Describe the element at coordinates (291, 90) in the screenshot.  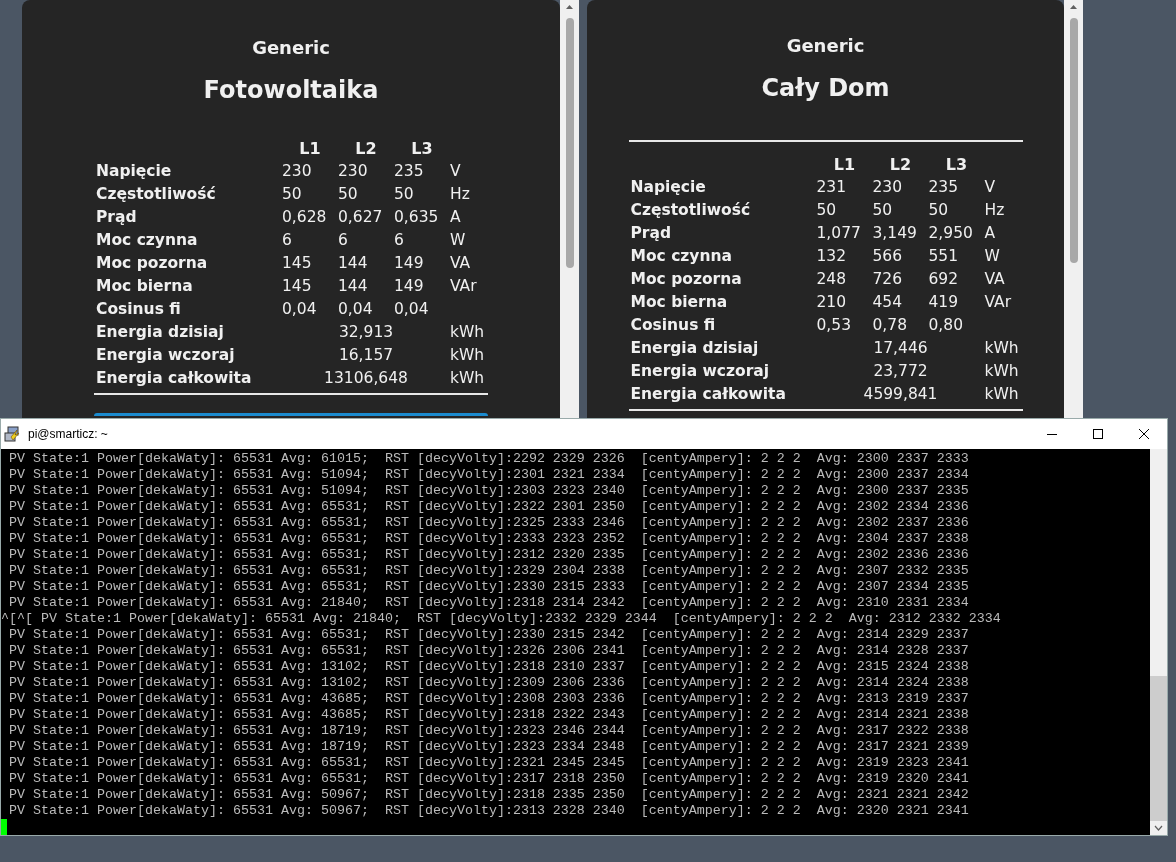
I see `panel-title: Fotowoltaika` at that location.